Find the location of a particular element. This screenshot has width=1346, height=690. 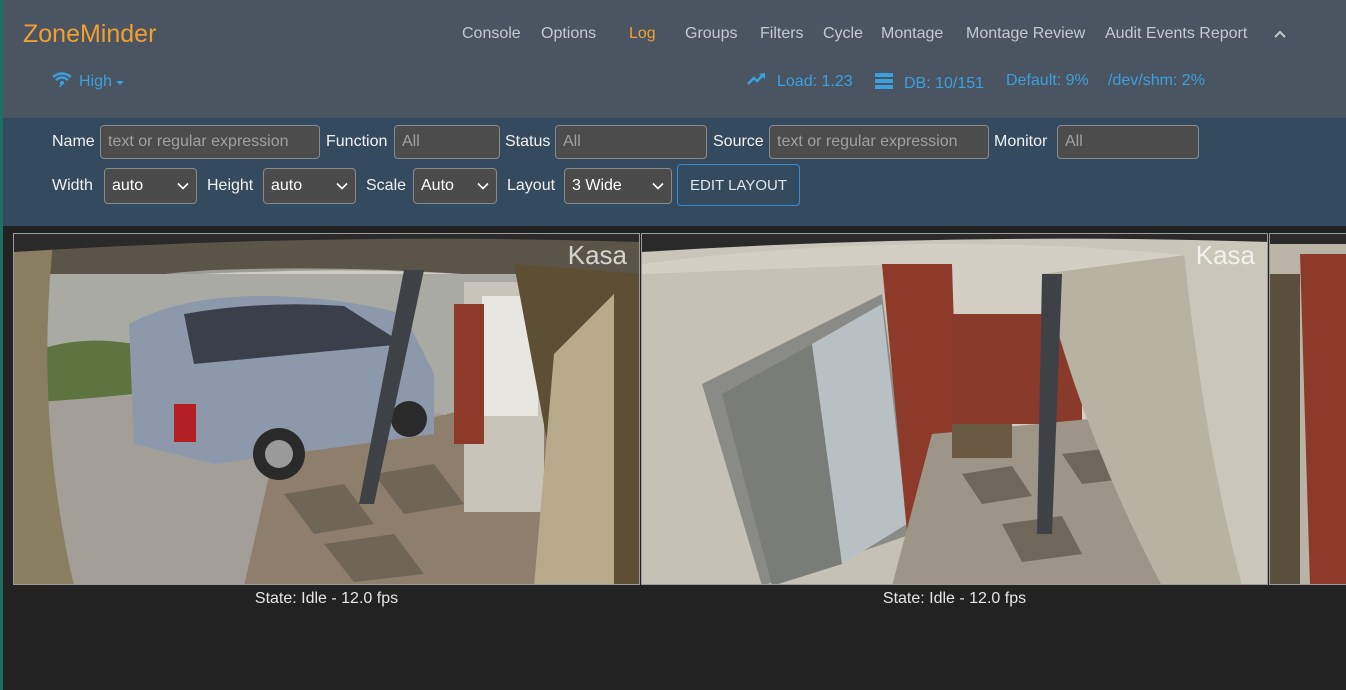

nav-montage: Montage is located at coordinates (912, 34).